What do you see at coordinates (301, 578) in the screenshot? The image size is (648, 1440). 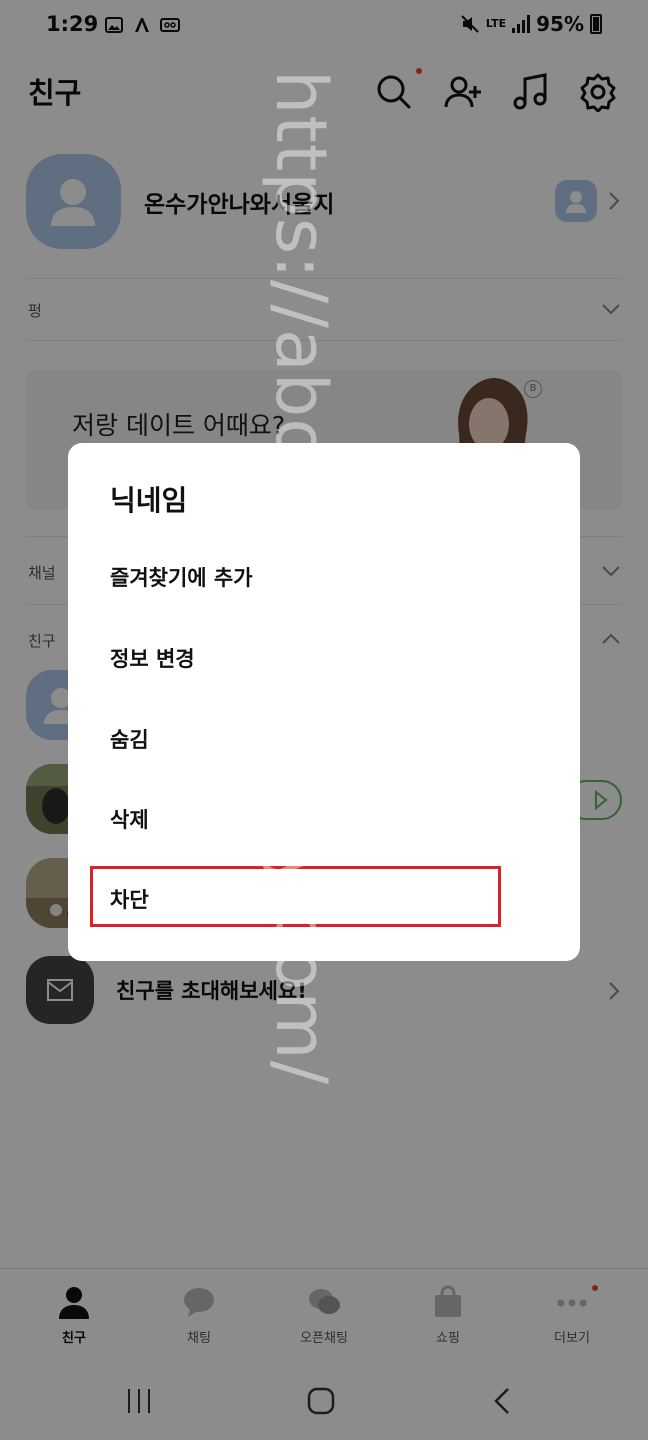 I see `watermark-text: https://abocoffe.tistory.com/` at bounding box center [301, 578].